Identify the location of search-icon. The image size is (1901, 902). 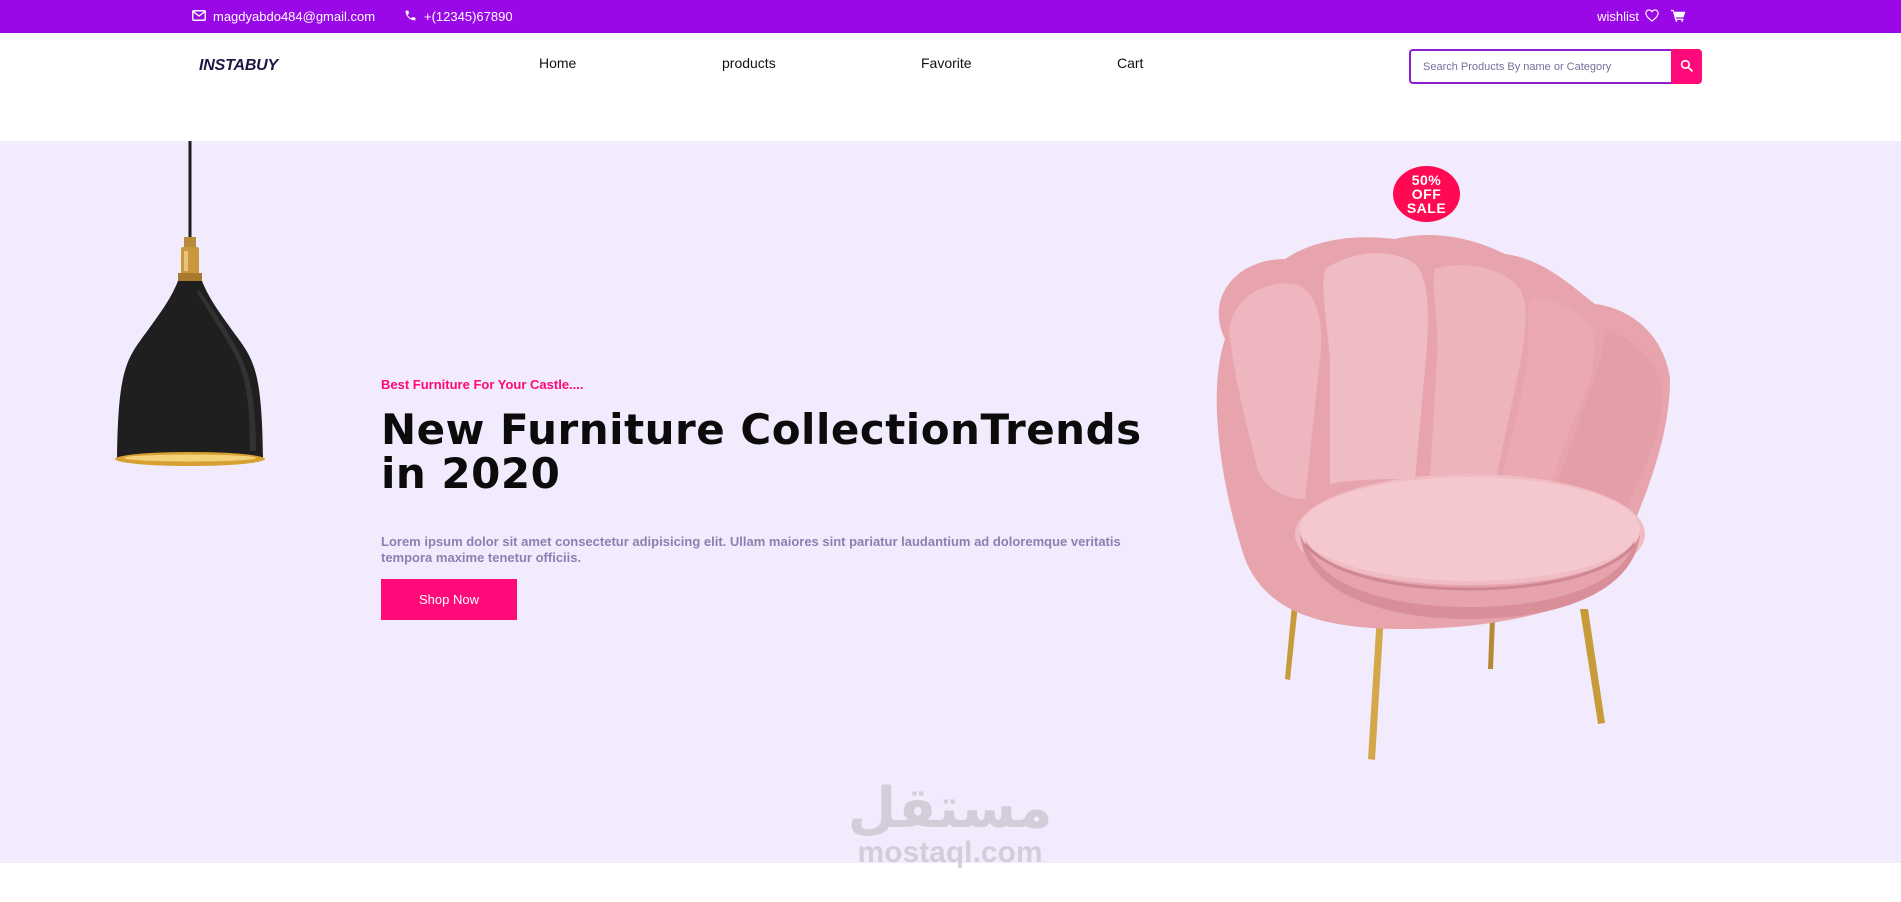
(1686, 67).